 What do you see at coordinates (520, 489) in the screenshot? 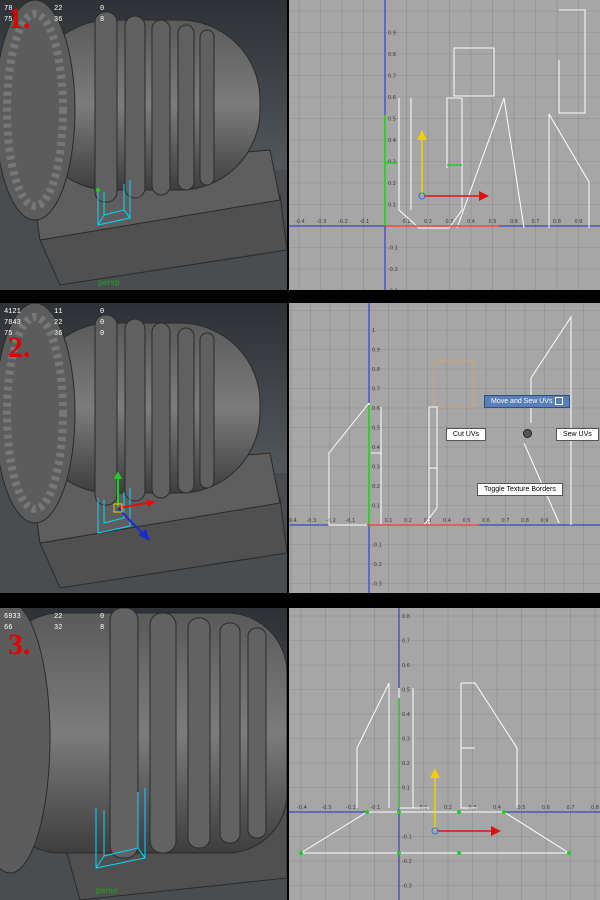
I see `toggle-texture-borders-menu-item: Toggle Texture Borders` at bounding box center [520, 489].